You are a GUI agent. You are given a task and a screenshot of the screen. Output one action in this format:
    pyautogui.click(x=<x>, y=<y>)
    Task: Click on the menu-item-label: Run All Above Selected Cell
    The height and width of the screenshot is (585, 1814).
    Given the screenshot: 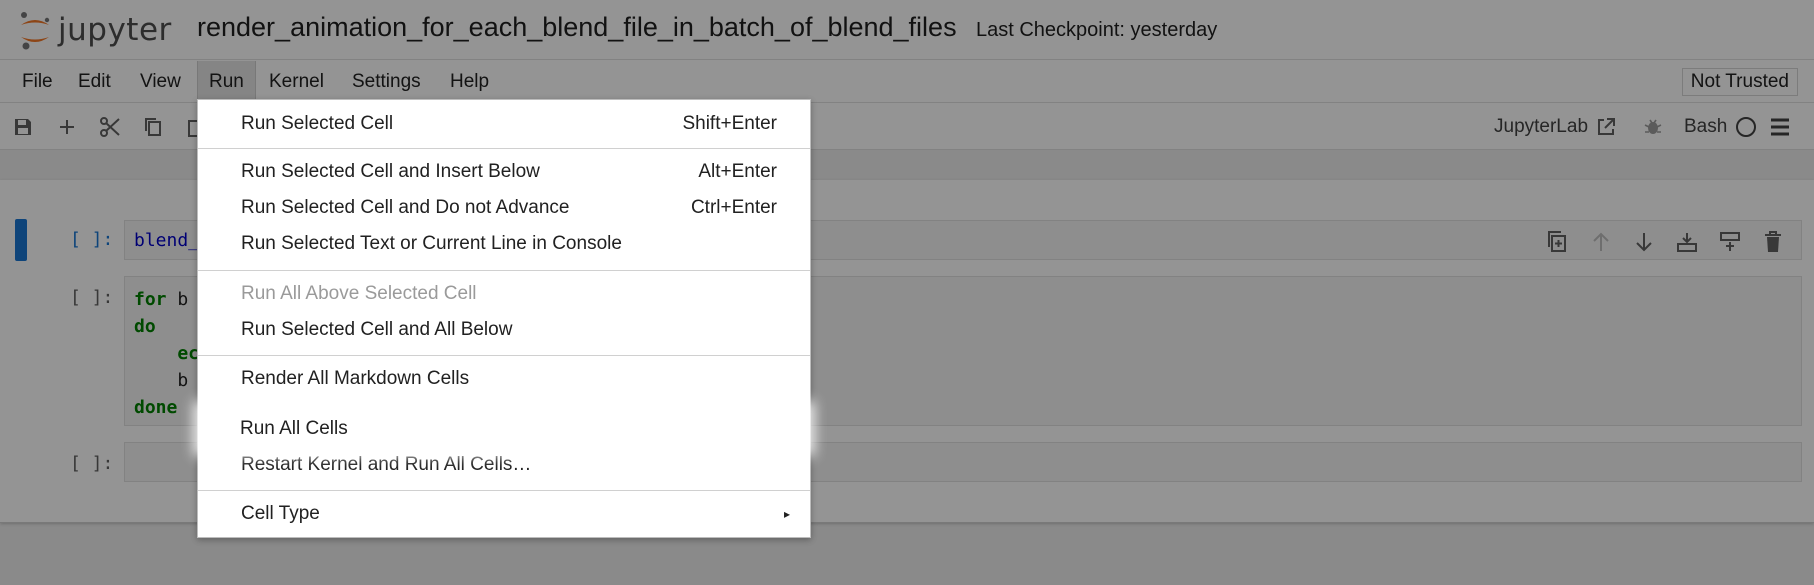 What is the action you would take?
    pyautogui.click(x=359, y=293)
    